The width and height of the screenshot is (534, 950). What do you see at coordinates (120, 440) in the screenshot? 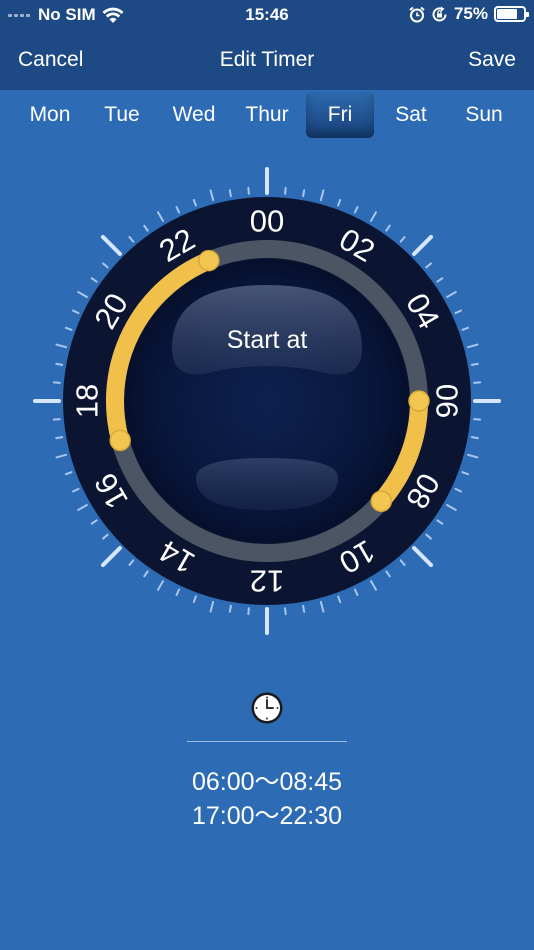
I see `segment-2-start-handle` at bounding box center [120, 440].